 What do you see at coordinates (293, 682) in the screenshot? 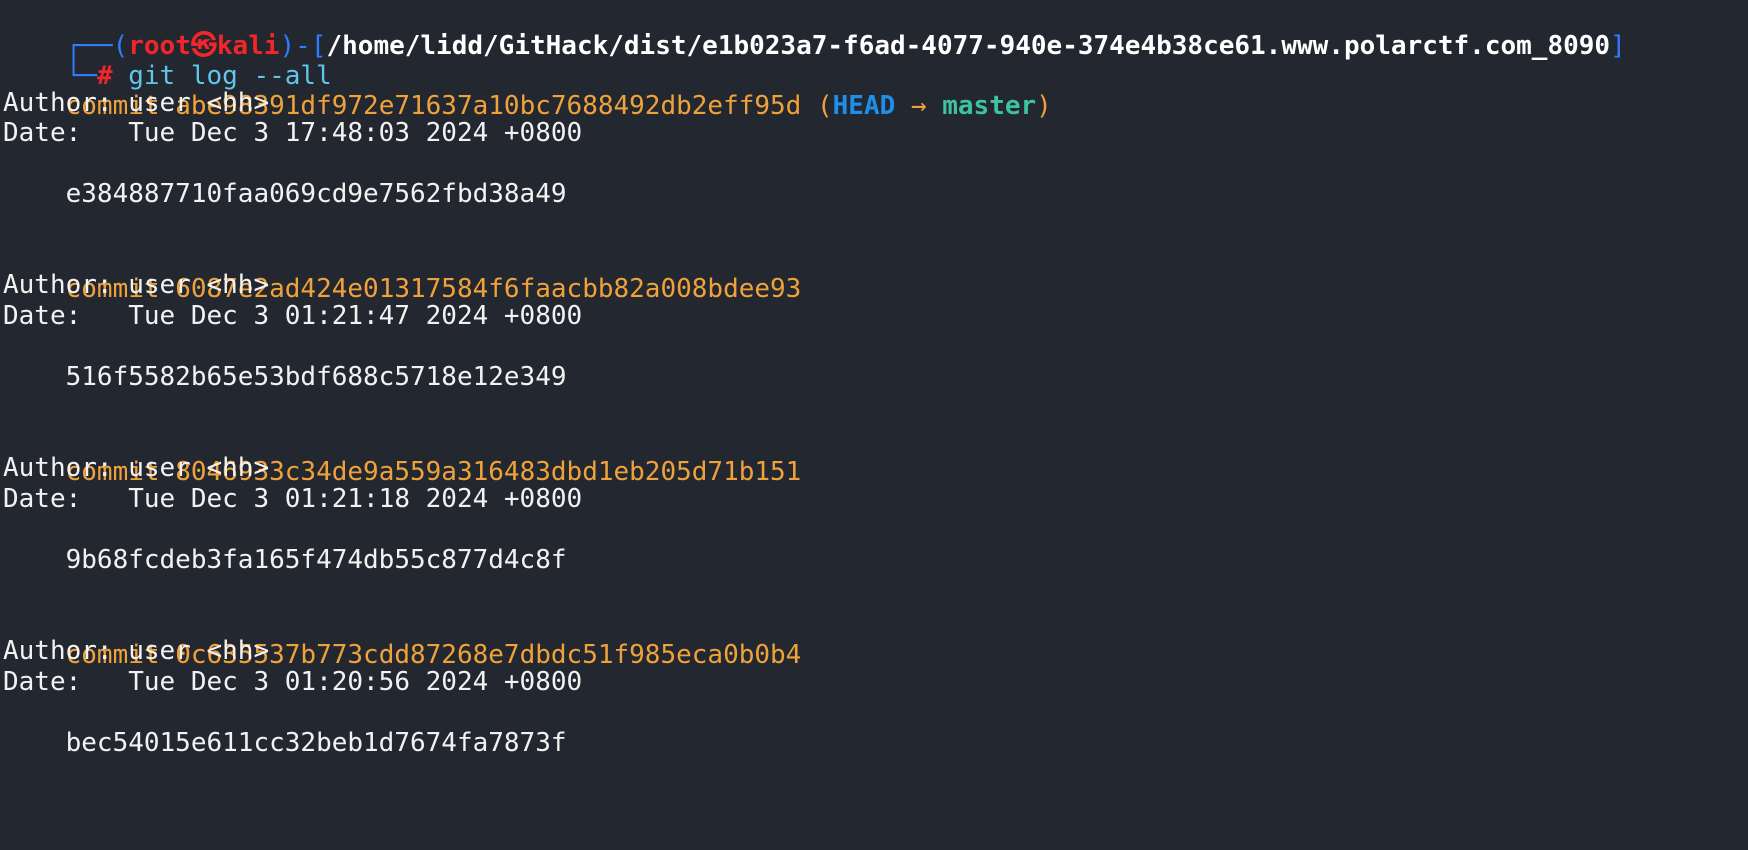
I see `commit-date: Date: Tue Dec 3 01:20:56 2024 +0800` at bounding box center [293, 682].